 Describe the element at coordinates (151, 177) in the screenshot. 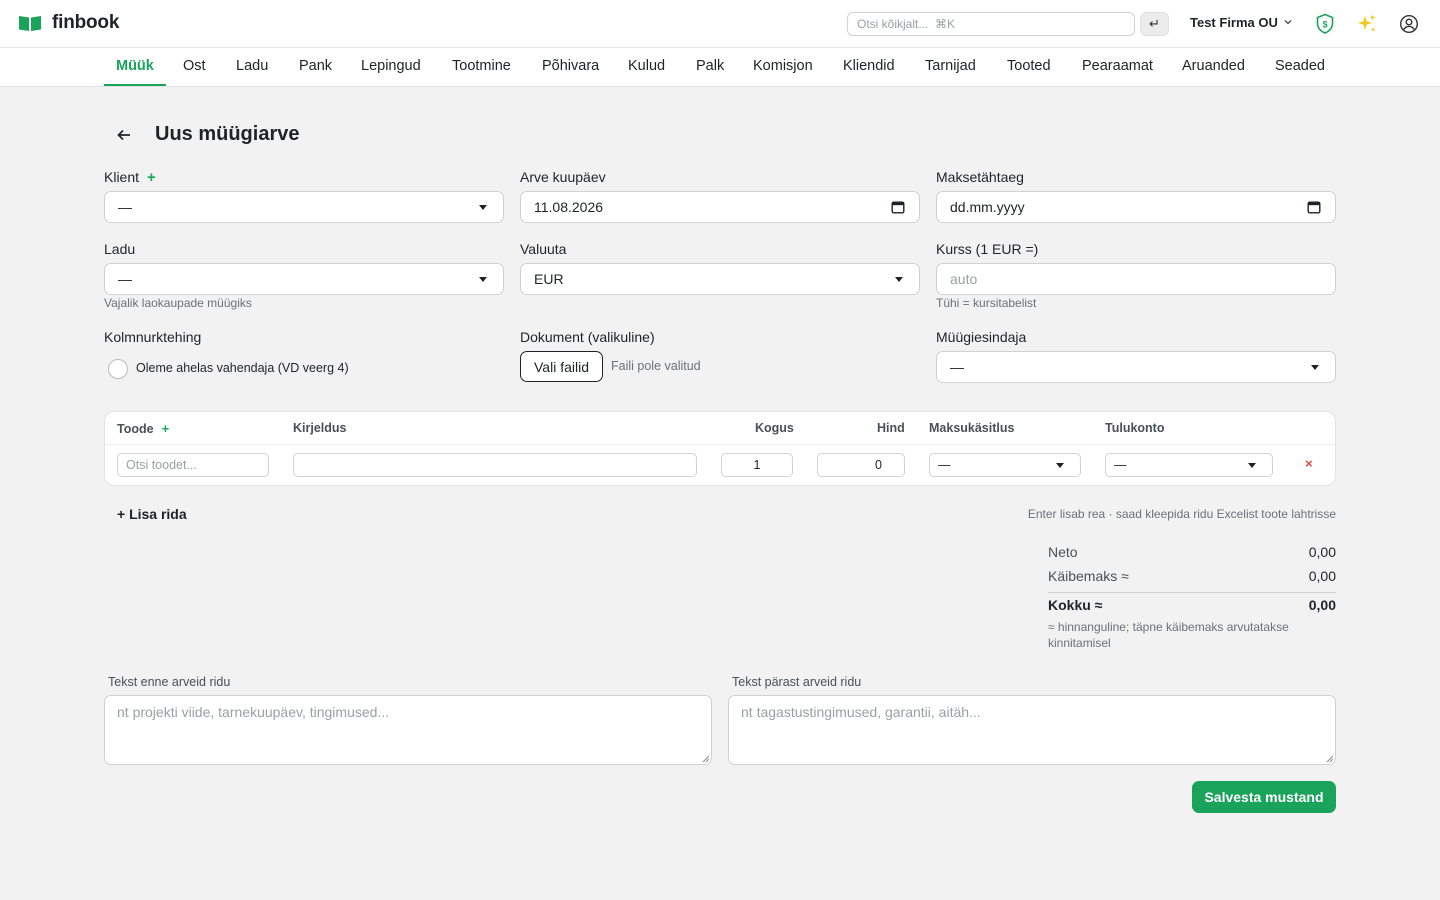

I see `add-client-button: +` at that location.